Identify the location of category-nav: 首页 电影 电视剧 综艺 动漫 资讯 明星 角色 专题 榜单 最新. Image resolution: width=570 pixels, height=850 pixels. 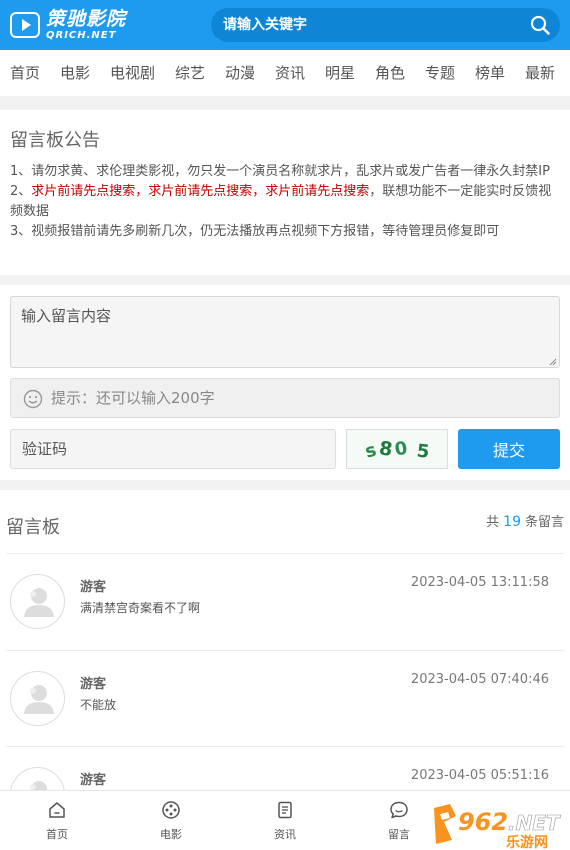
(285, 73).